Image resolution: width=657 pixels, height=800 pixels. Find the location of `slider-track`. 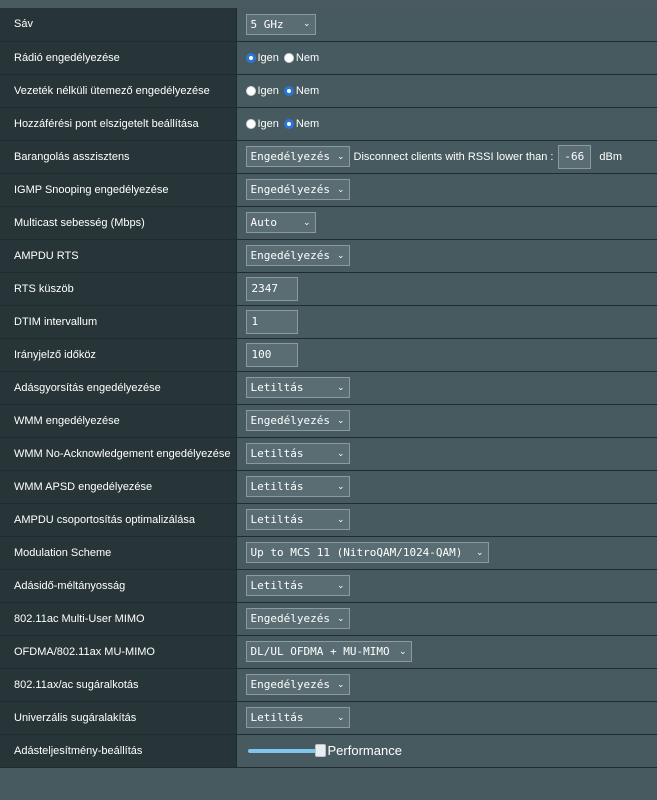

slider-track is located at coordinates (283, 750).